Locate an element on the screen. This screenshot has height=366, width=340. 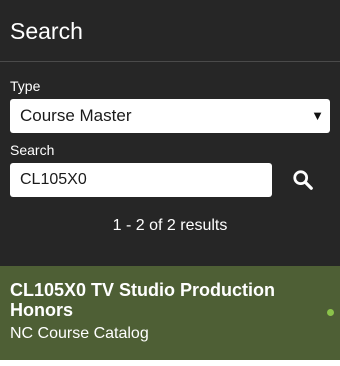
search-icon is located at coordinates (303, 180).